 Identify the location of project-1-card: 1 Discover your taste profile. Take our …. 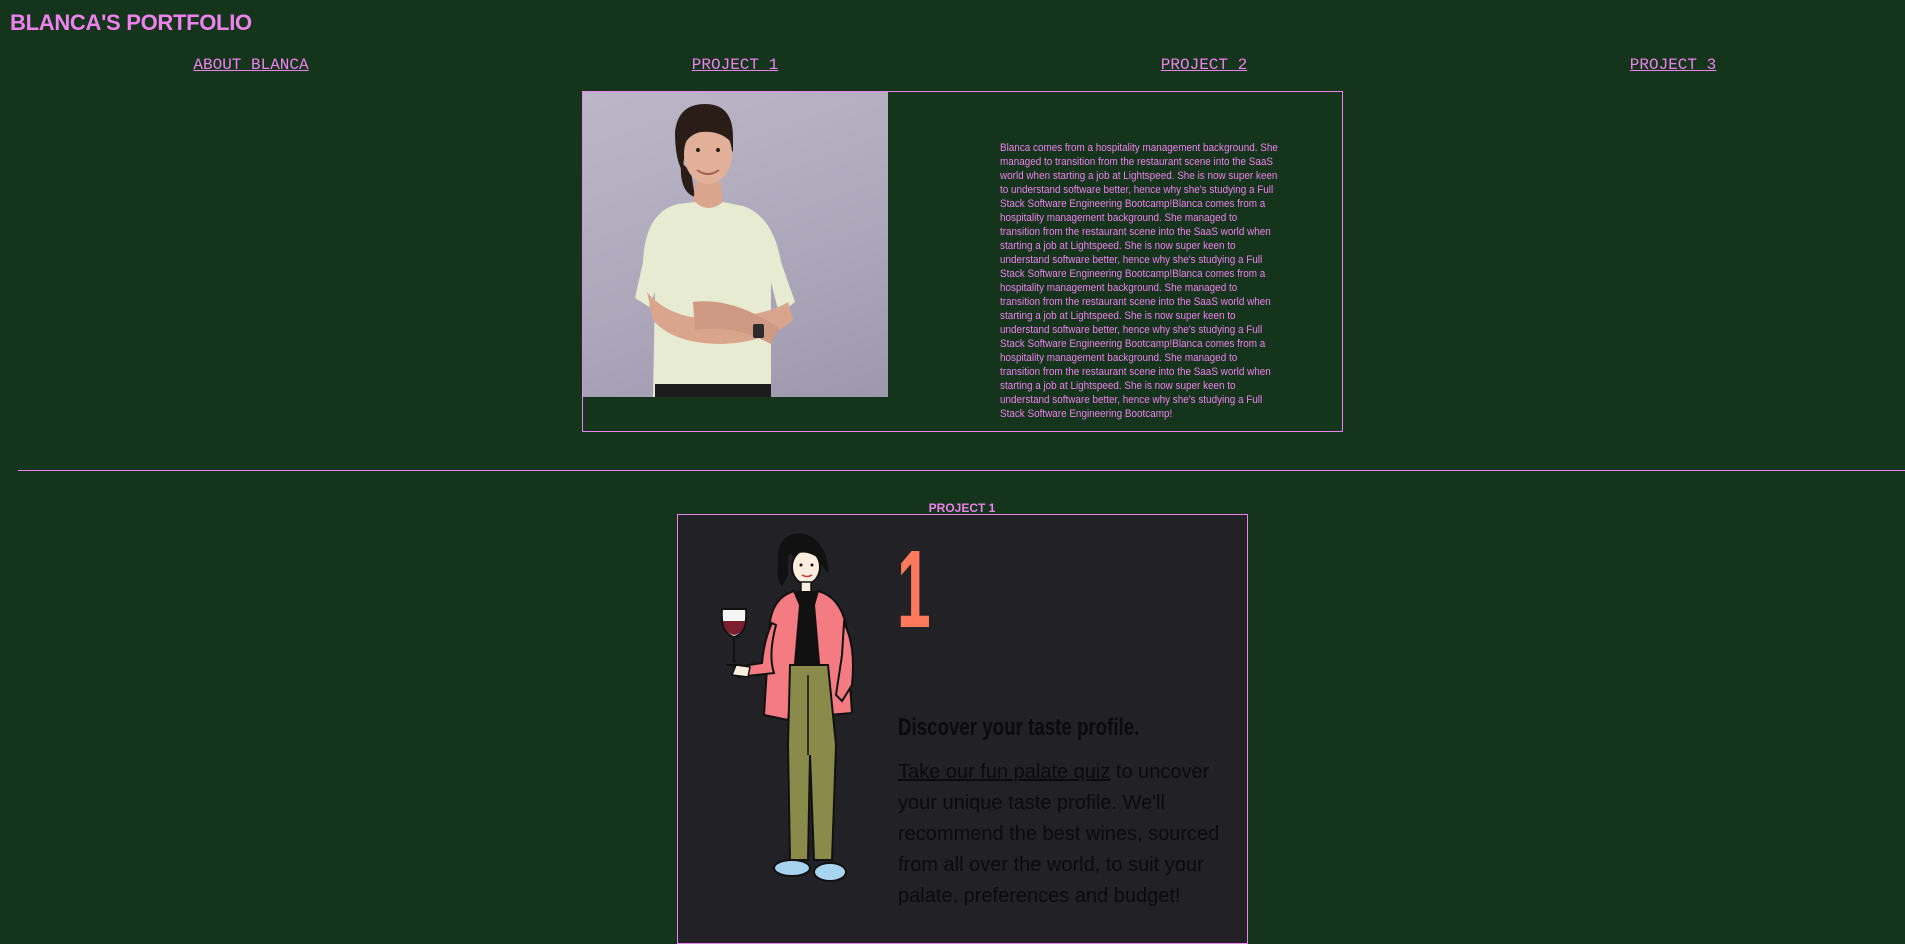
(962, 729).